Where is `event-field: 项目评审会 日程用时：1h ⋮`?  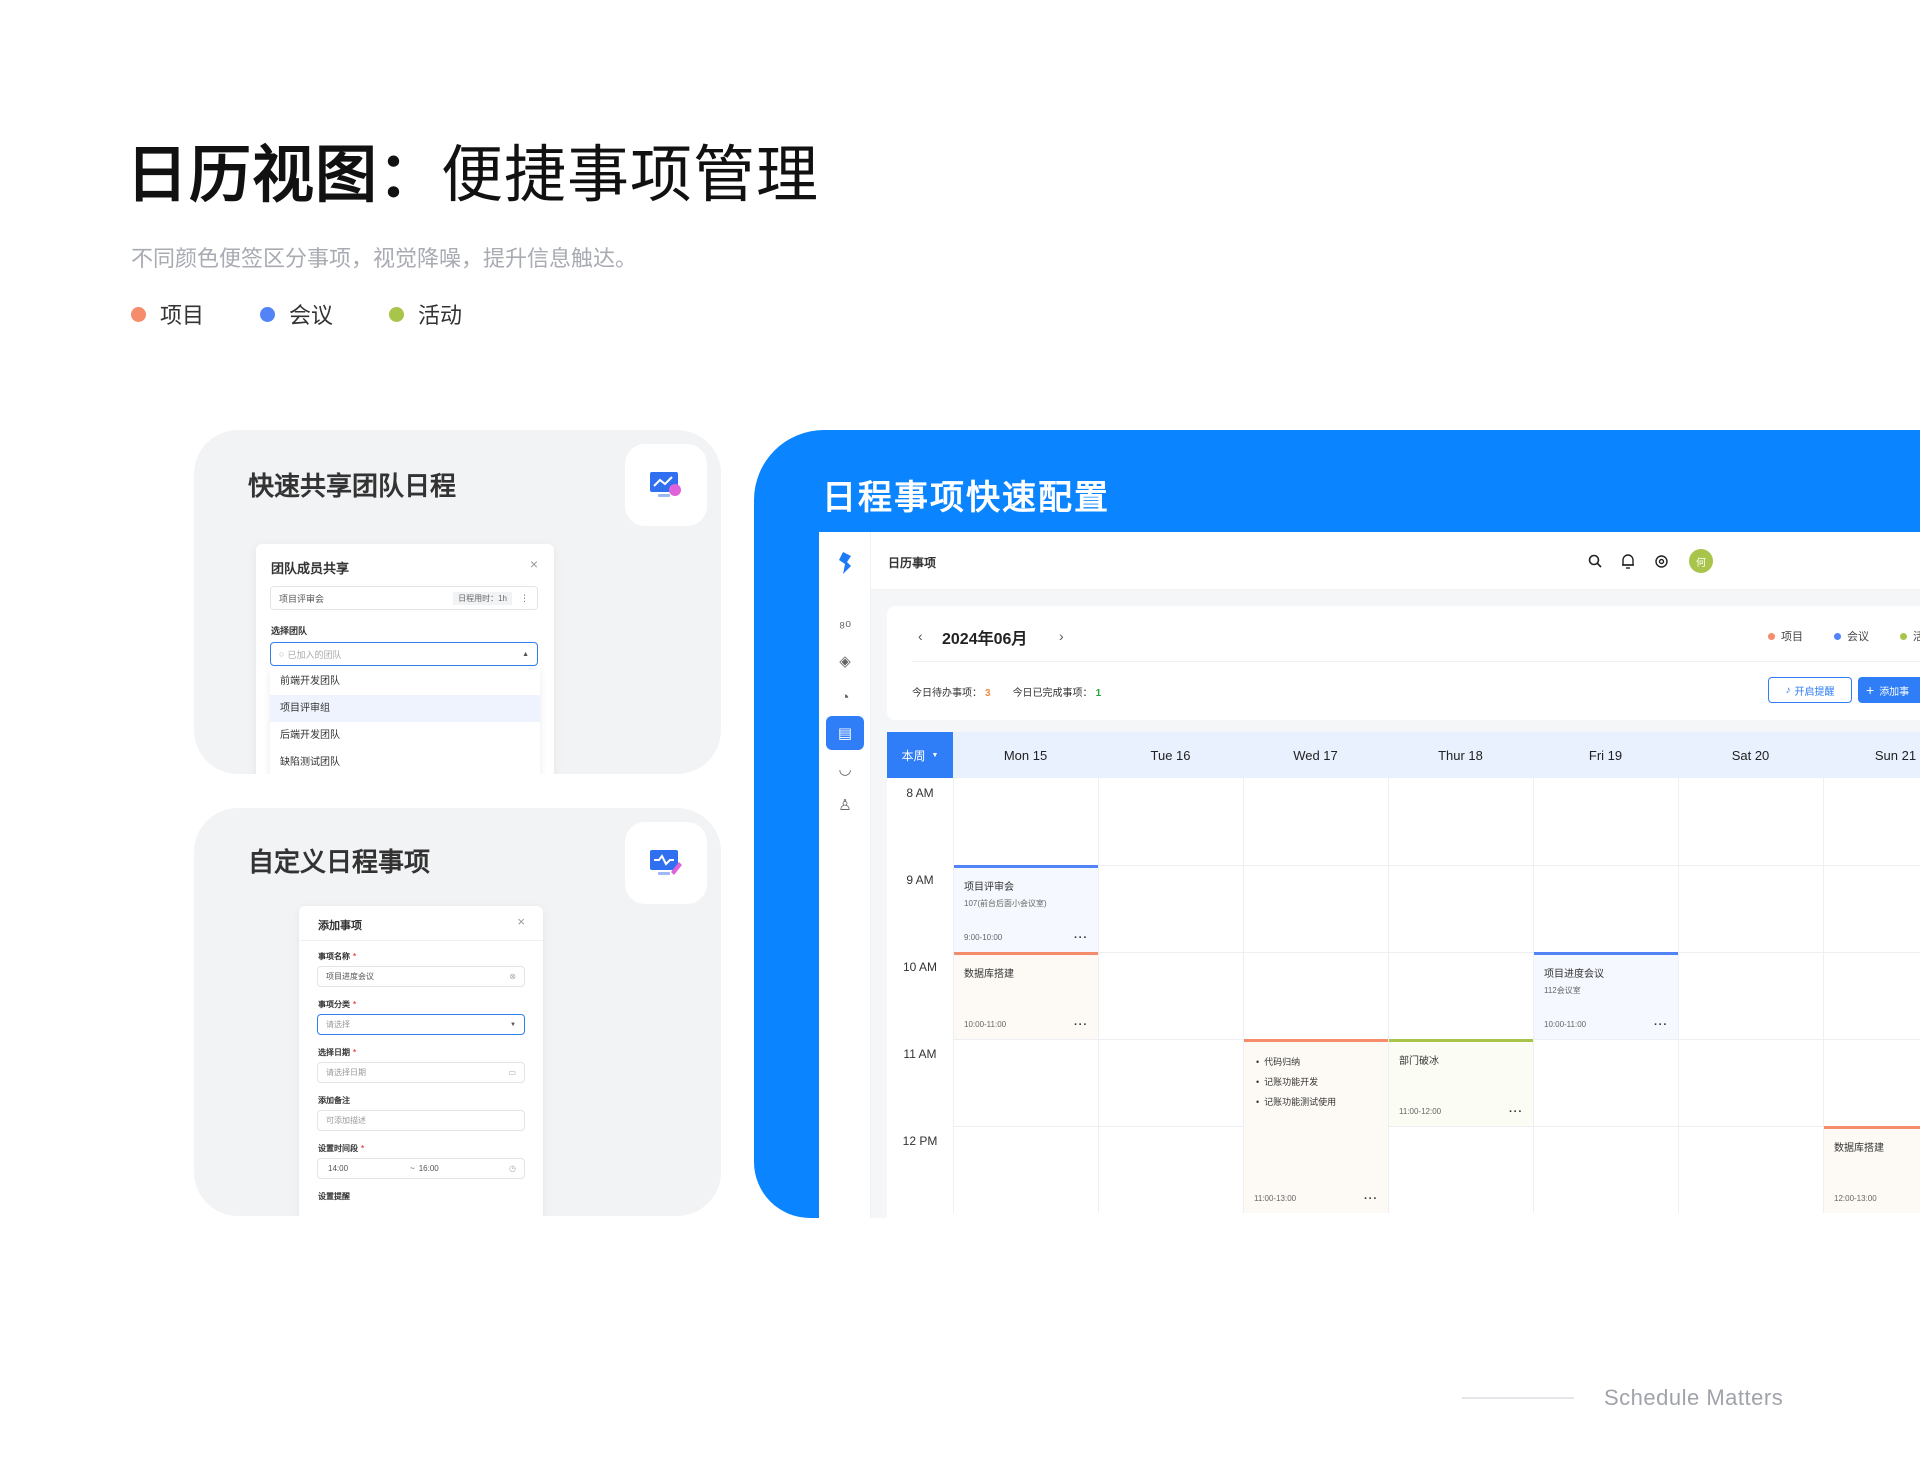 event-field: 项目评审会 日程用时：1h ⋮ is located at coordinates (404, 598).